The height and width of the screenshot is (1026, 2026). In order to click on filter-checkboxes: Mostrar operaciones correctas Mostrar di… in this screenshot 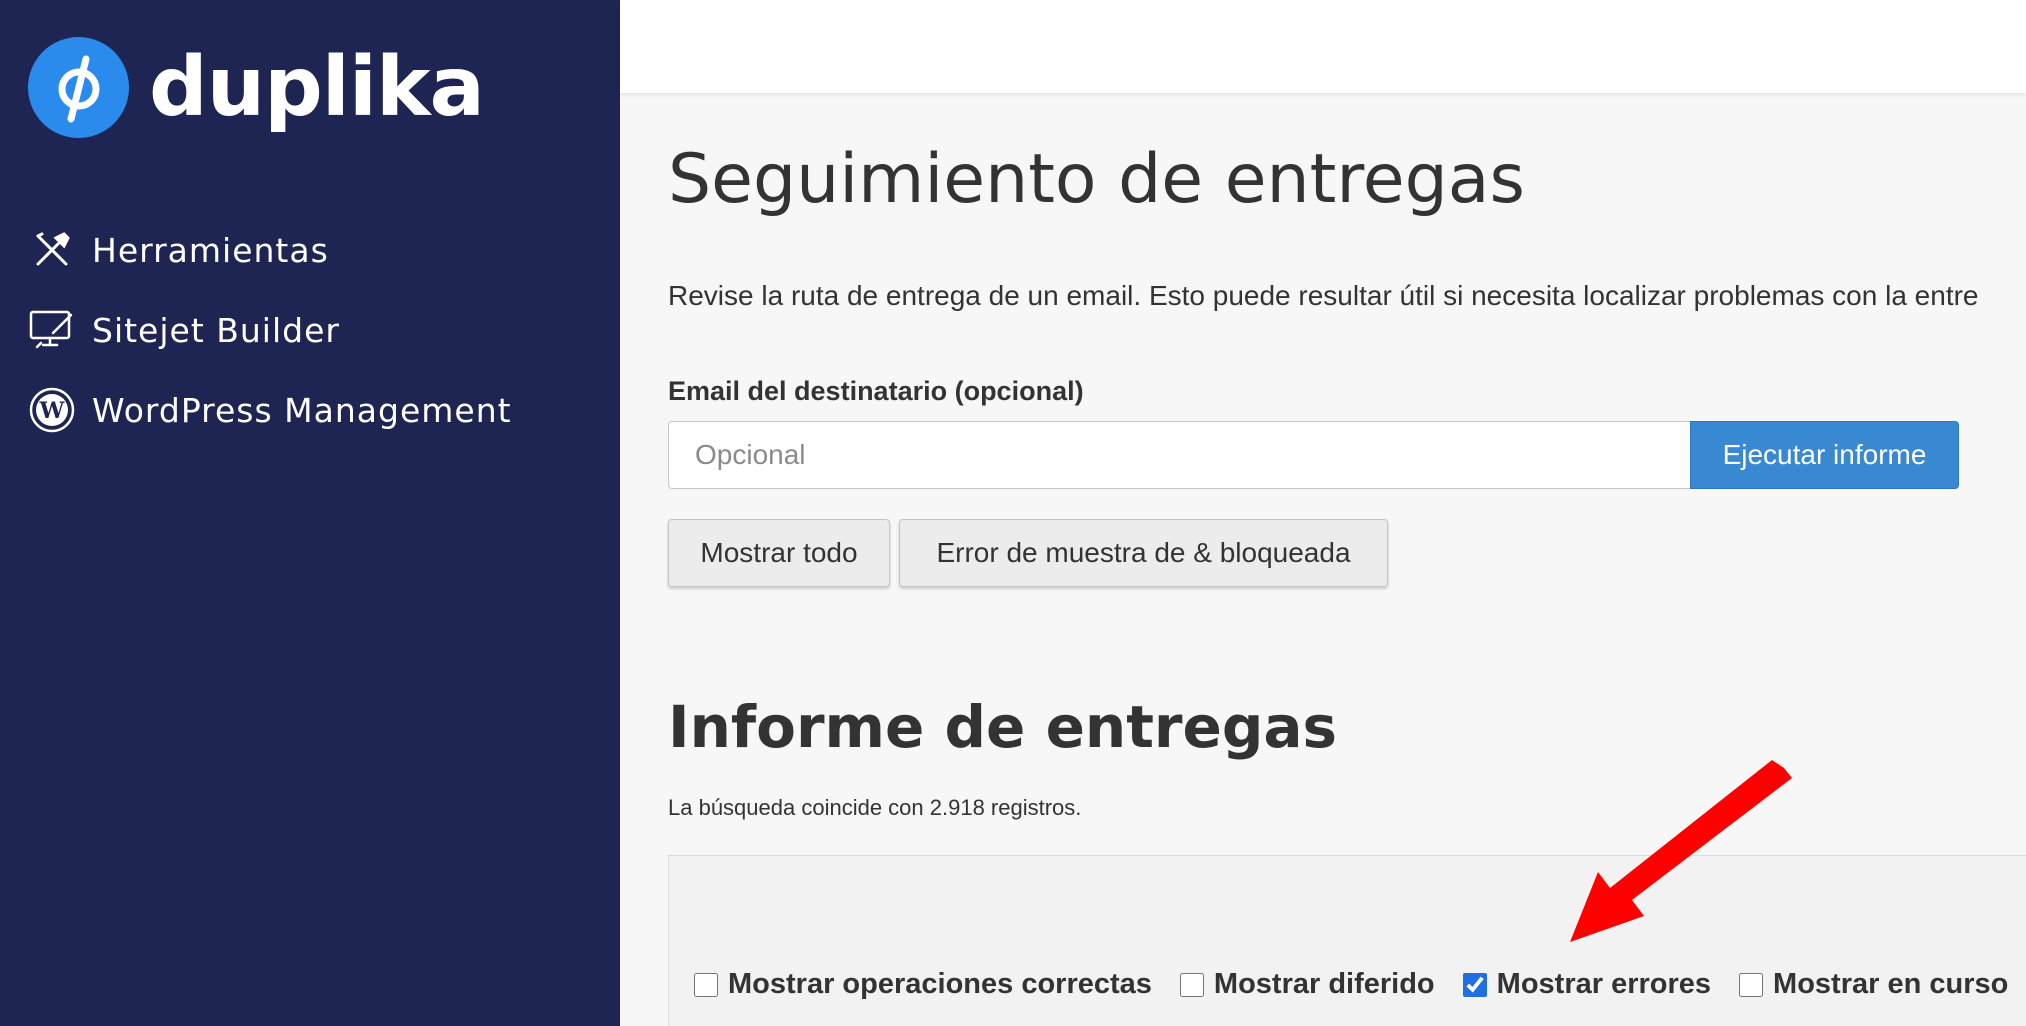, I will do `click(1360, 984)`.